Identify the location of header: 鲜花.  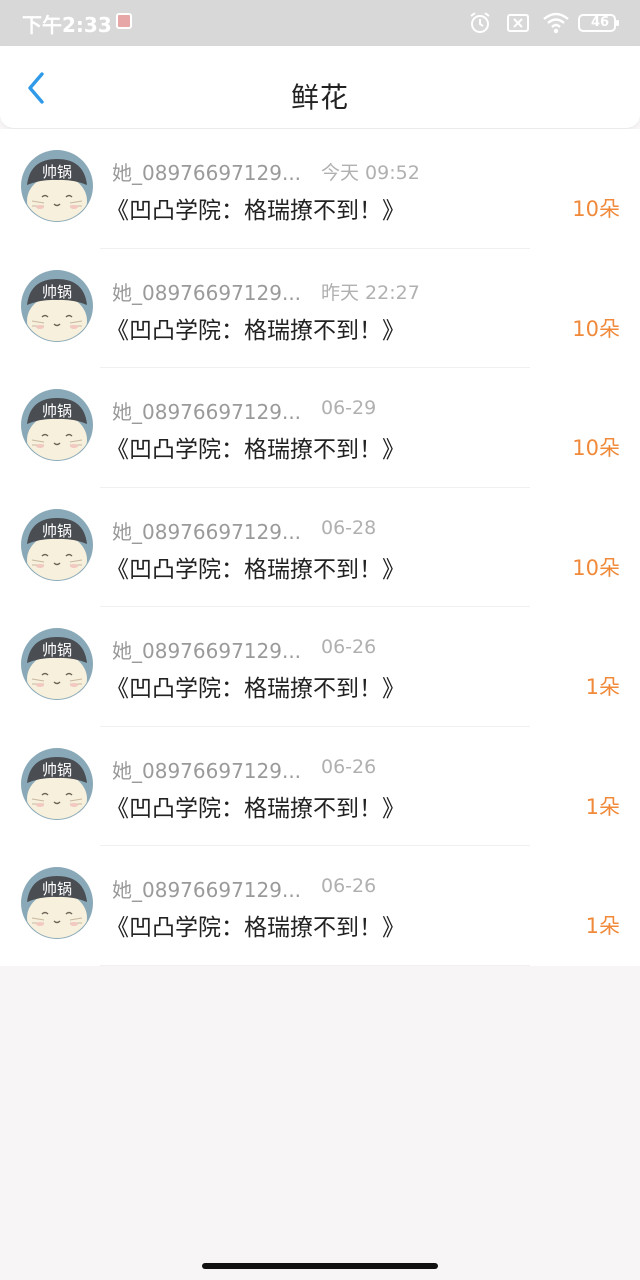
(320, 87).